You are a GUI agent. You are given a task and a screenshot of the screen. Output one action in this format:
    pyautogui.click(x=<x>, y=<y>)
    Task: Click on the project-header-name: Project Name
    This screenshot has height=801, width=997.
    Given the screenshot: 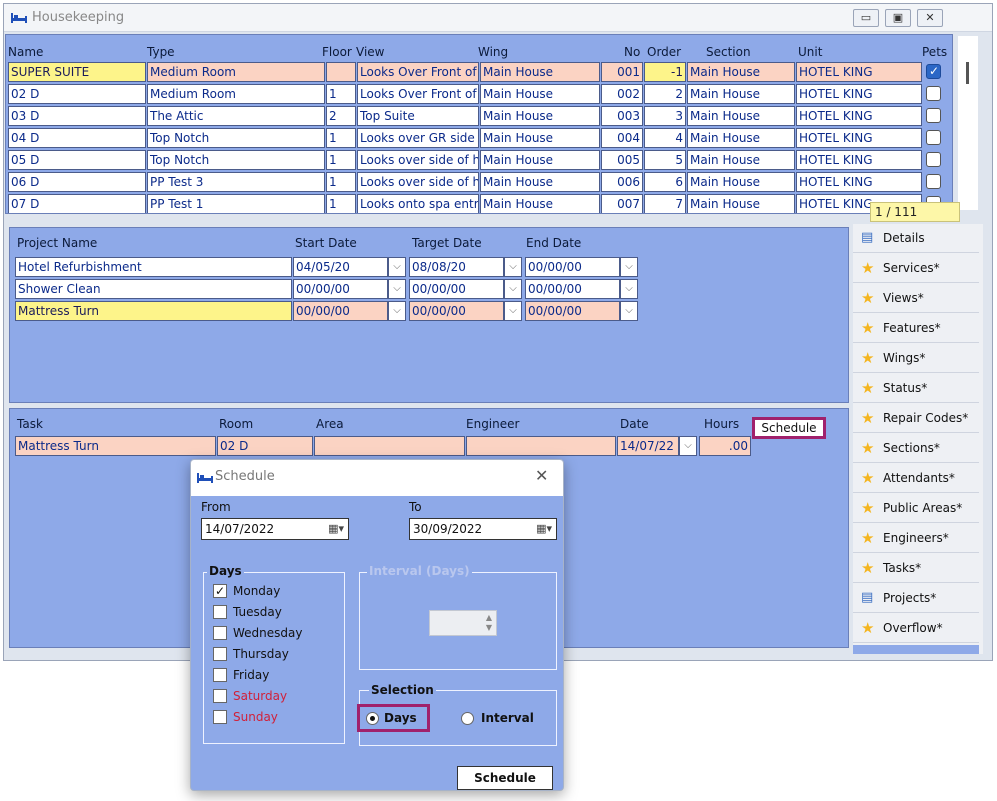 What is the action you would take?
    pyautogui.click(x=57, y=243)
    